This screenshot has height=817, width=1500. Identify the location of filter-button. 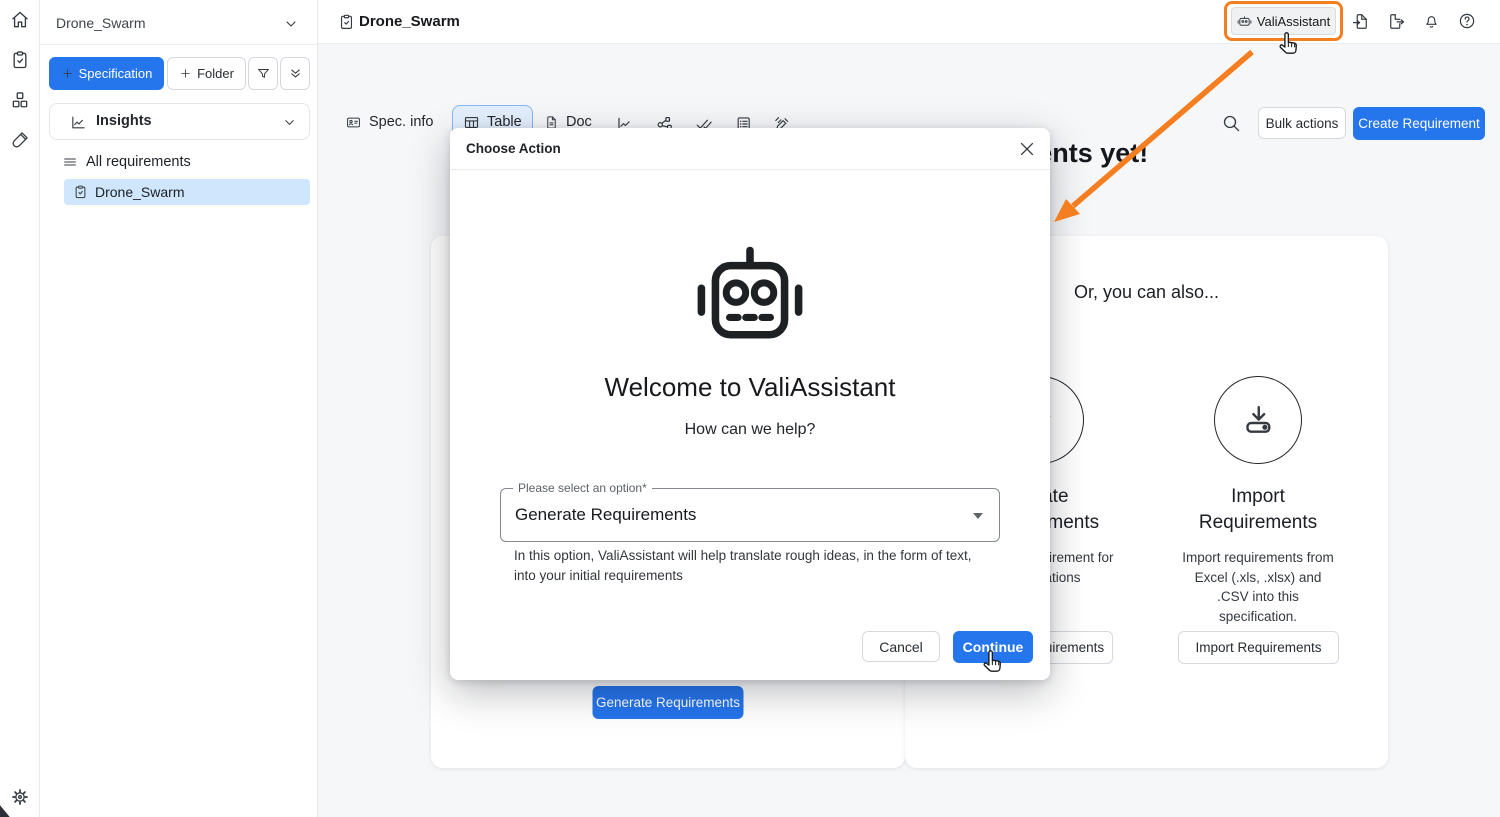
(263, 73).